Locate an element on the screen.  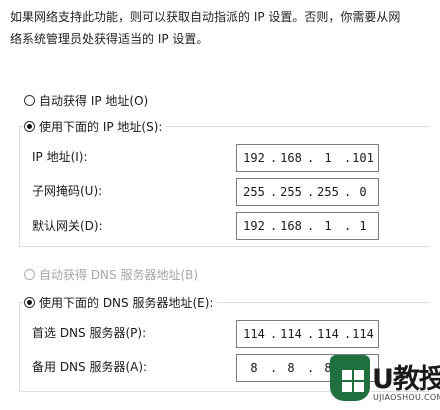
ip-octet: 101 is located at coordinates (363, 158).